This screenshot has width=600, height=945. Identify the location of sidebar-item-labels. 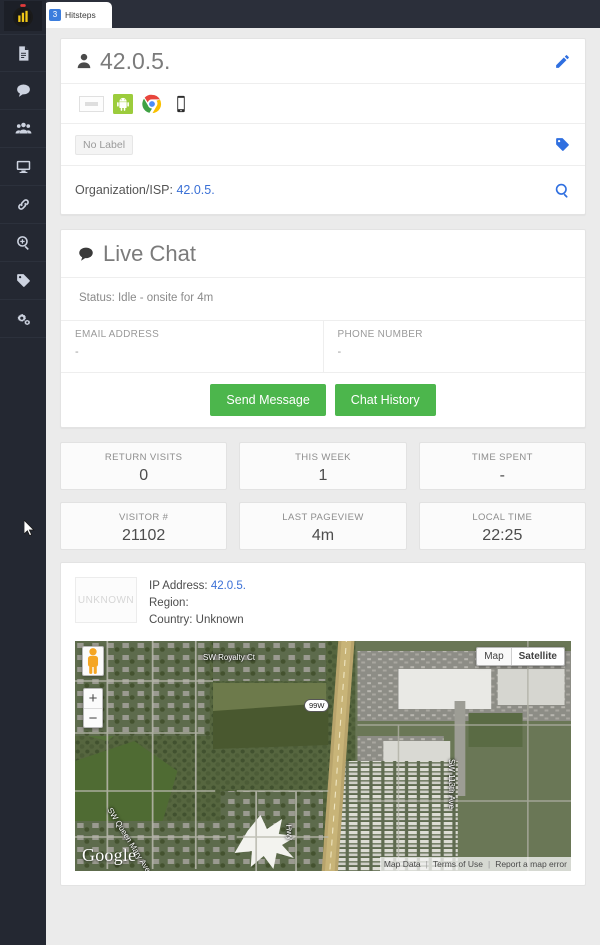
(23, 281).